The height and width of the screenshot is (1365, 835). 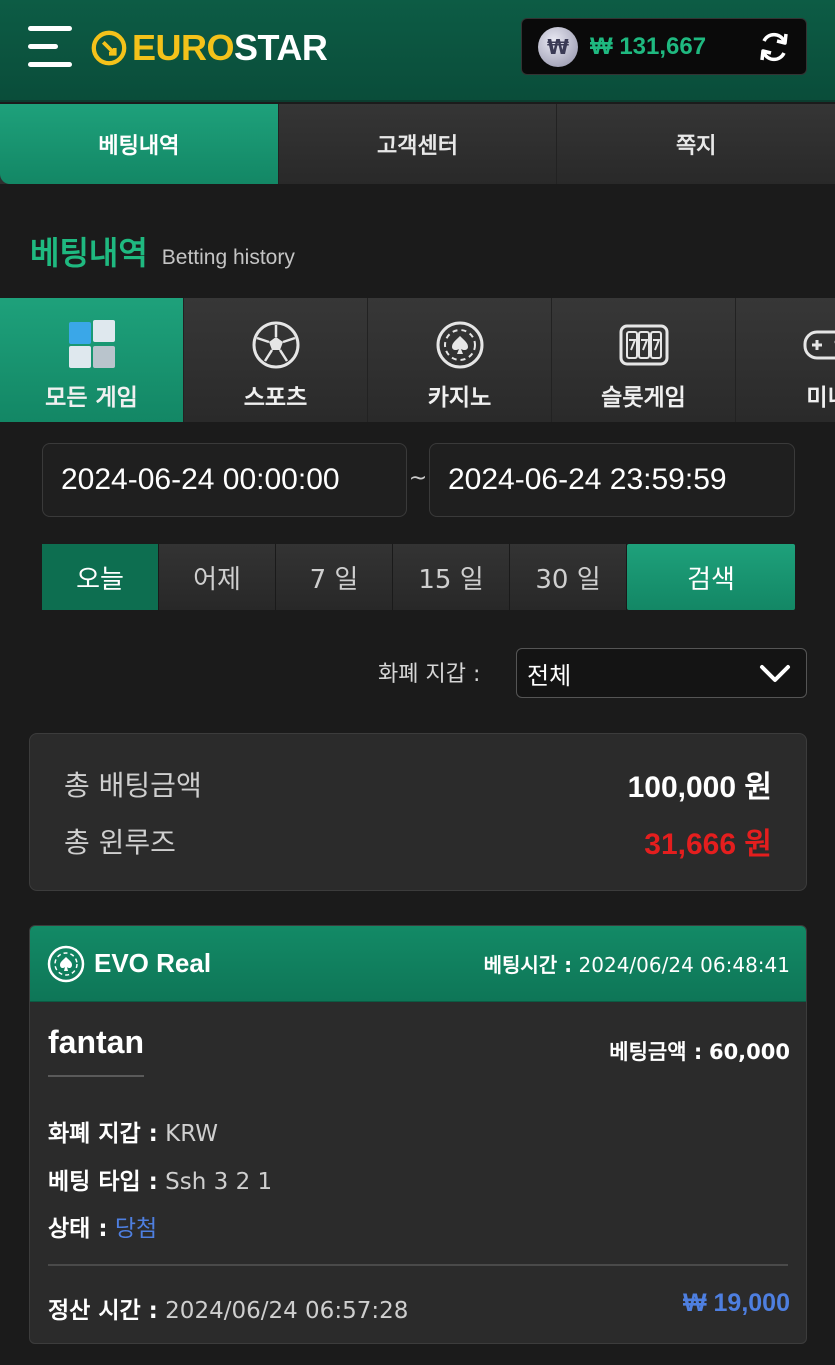 I want to click on date-start-input: 2024-06-24 00:00:00, so click(x=224, y=480).